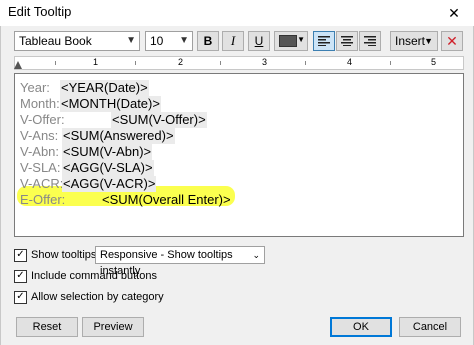 This screenshot has height=345, width=474. Describe the element at coordinates (256, 255) in the screenshot. I see `chevron-down-icon: ⌄` at that location.